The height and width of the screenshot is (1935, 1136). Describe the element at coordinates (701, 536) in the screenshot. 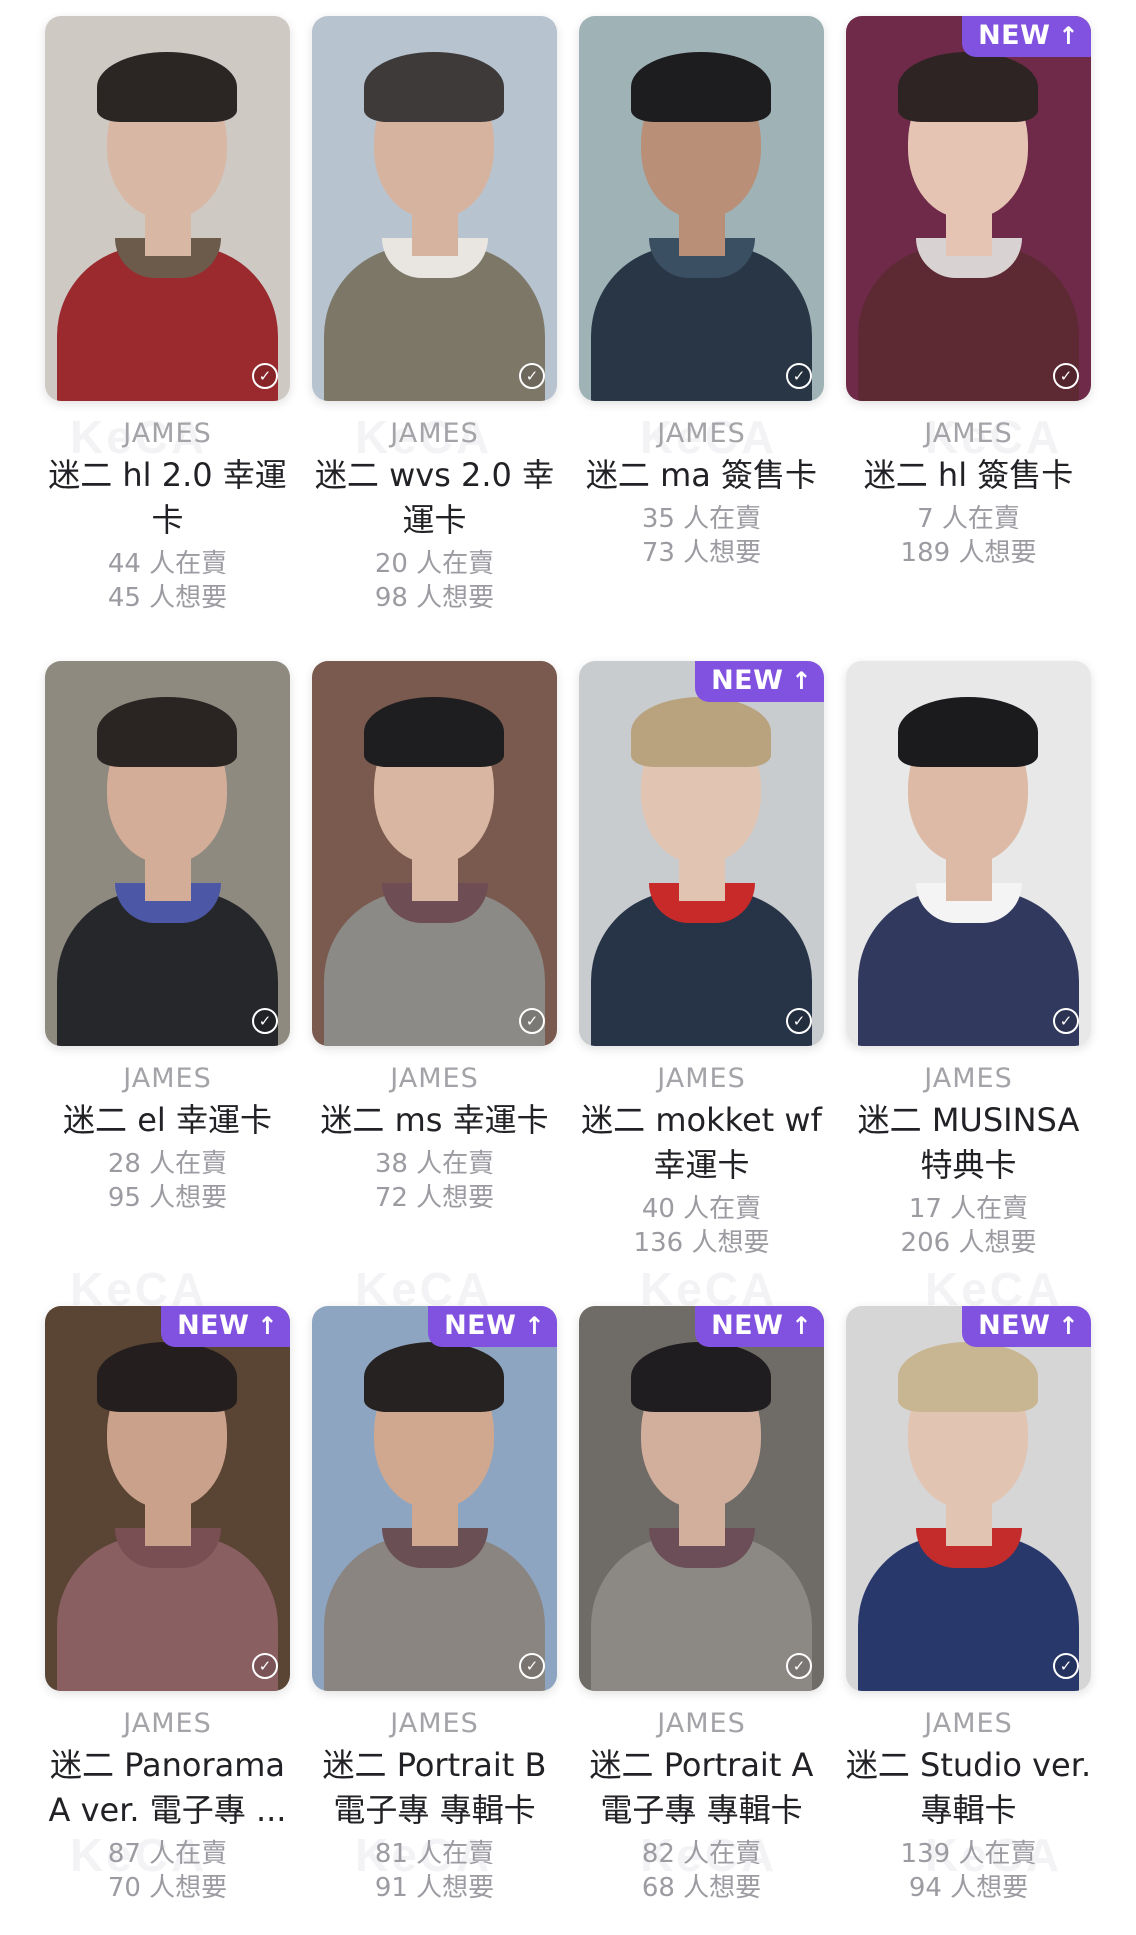

I see `card-stats: 35 人在賣 73 人想要` at that location.